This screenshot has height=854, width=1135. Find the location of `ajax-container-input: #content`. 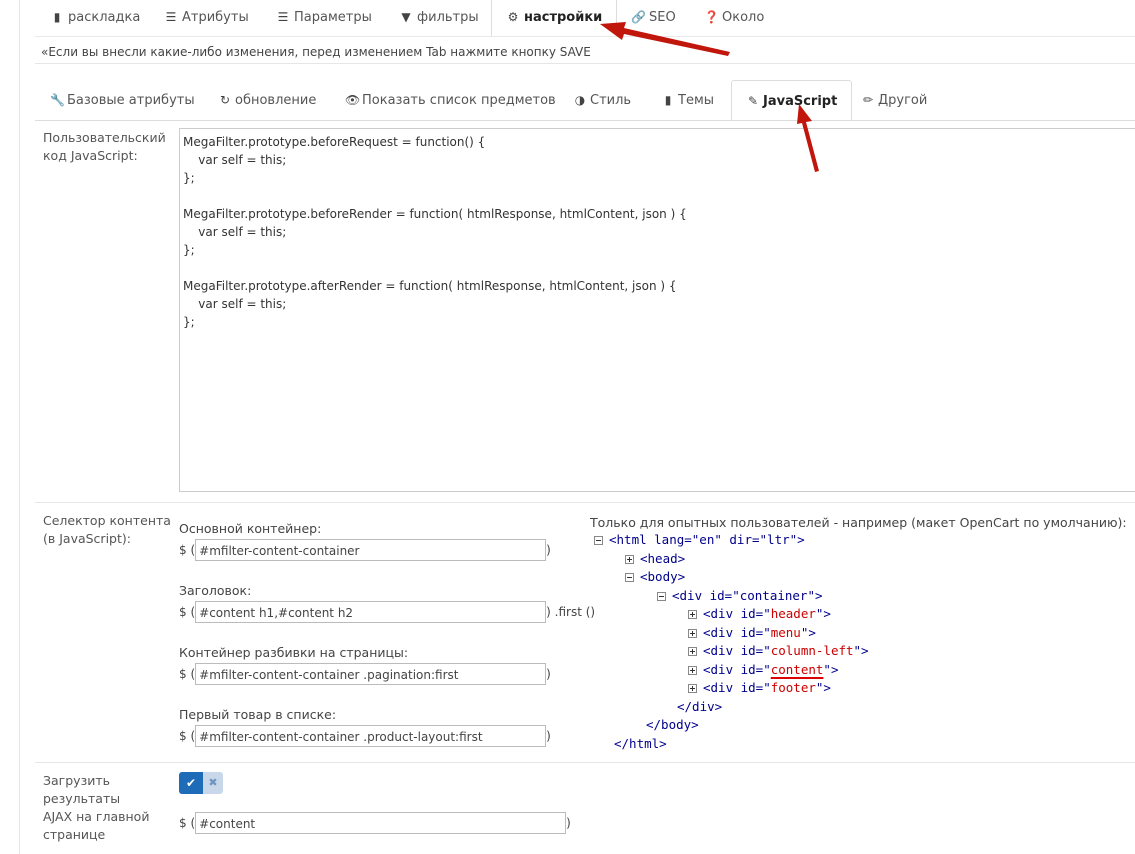

ajax-container-input: #content is located at coordinates (381, 823).